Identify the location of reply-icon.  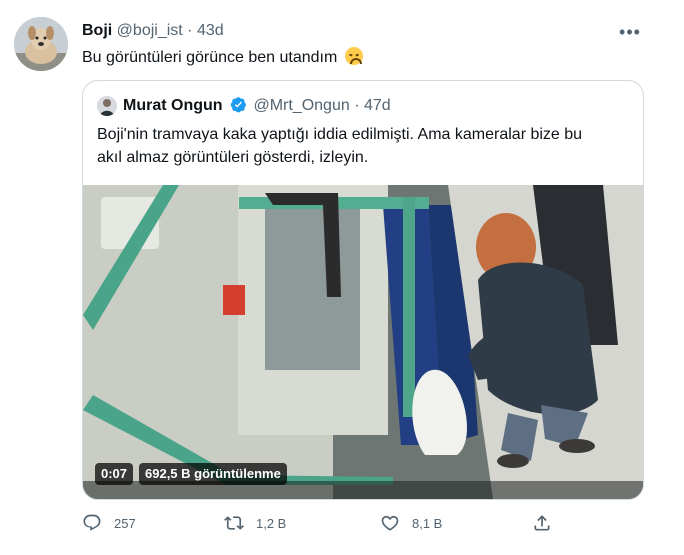
(92, 522).